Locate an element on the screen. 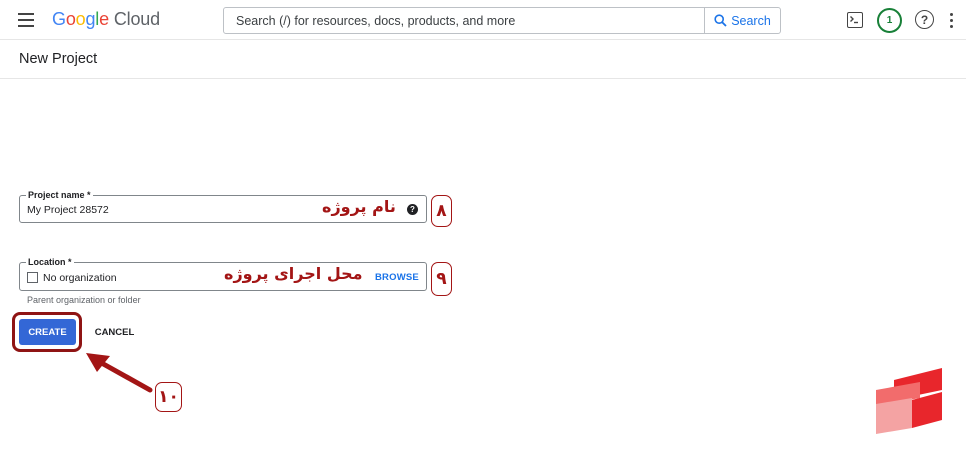 The width and height of the screenshot is (966, 453). menu-icon is located at coordinates (27, 20).